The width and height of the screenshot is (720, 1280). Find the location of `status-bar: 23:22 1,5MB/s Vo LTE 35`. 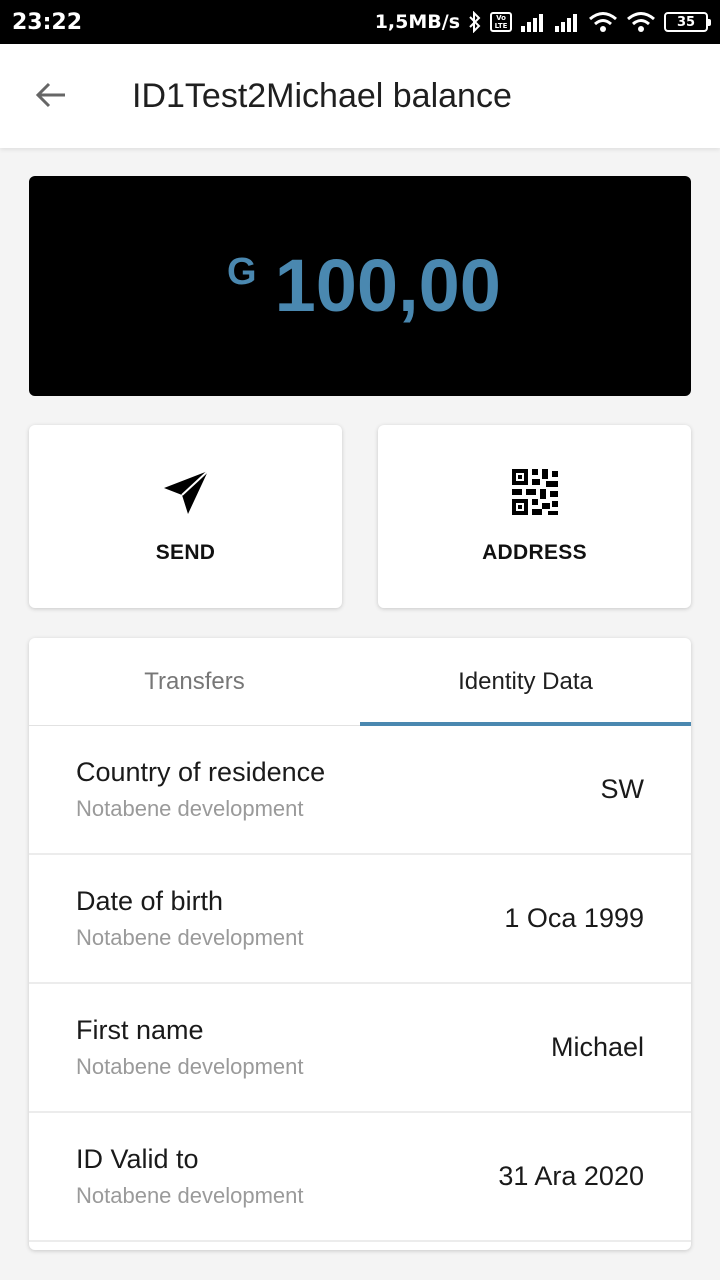

status-bar: 23:22 1,5MB/s Vo LTE 35 is located at coordinates (360, 22).